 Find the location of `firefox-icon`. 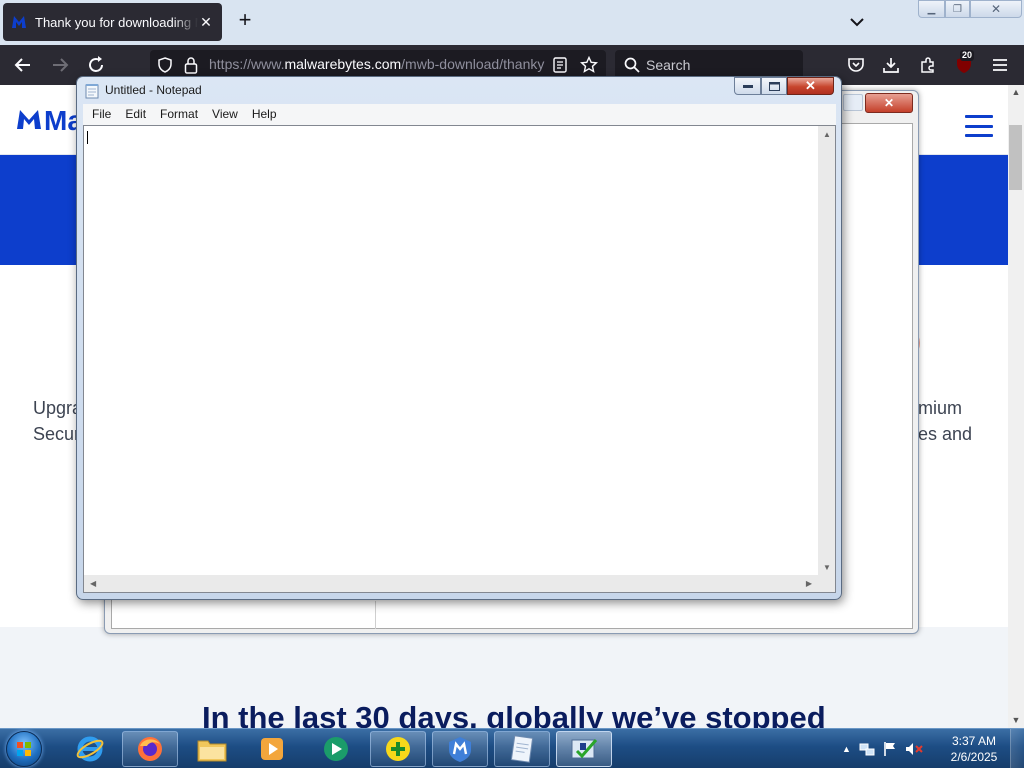

firefox-icon is located at coordinates (150, 749).